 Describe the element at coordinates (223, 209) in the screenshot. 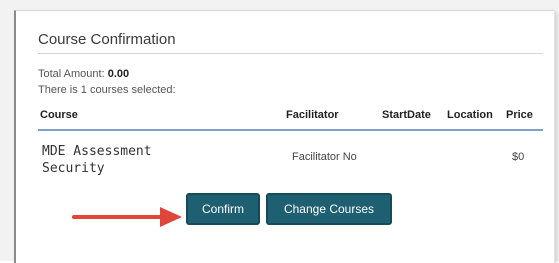

I see `confirm-button: Confirm` at that location.